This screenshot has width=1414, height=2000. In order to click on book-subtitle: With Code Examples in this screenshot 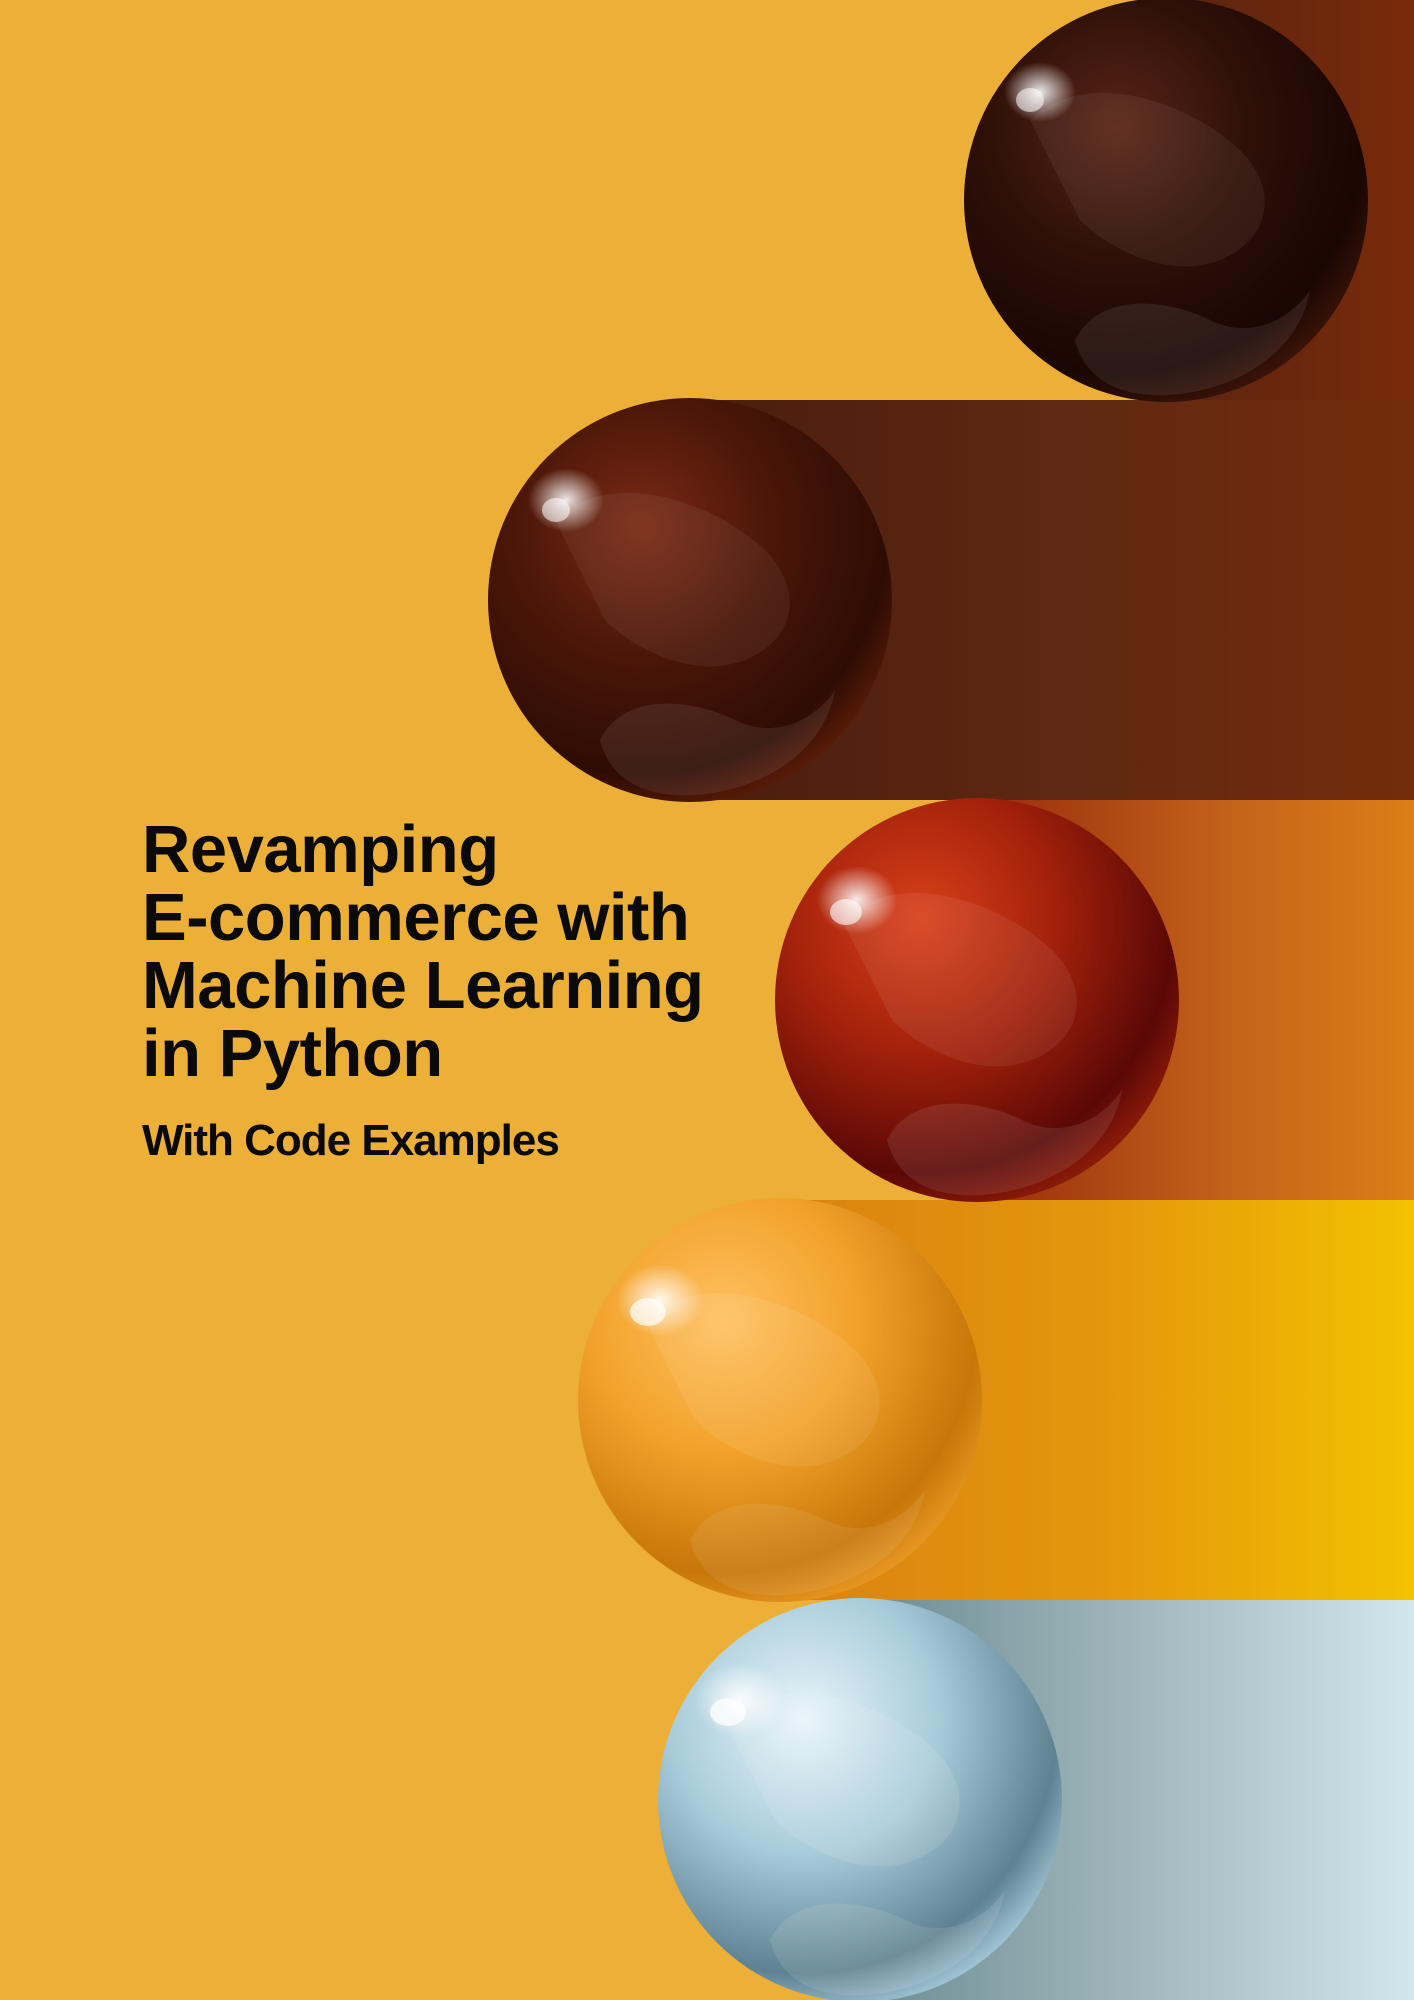, I will do `click(351, 1140)`.